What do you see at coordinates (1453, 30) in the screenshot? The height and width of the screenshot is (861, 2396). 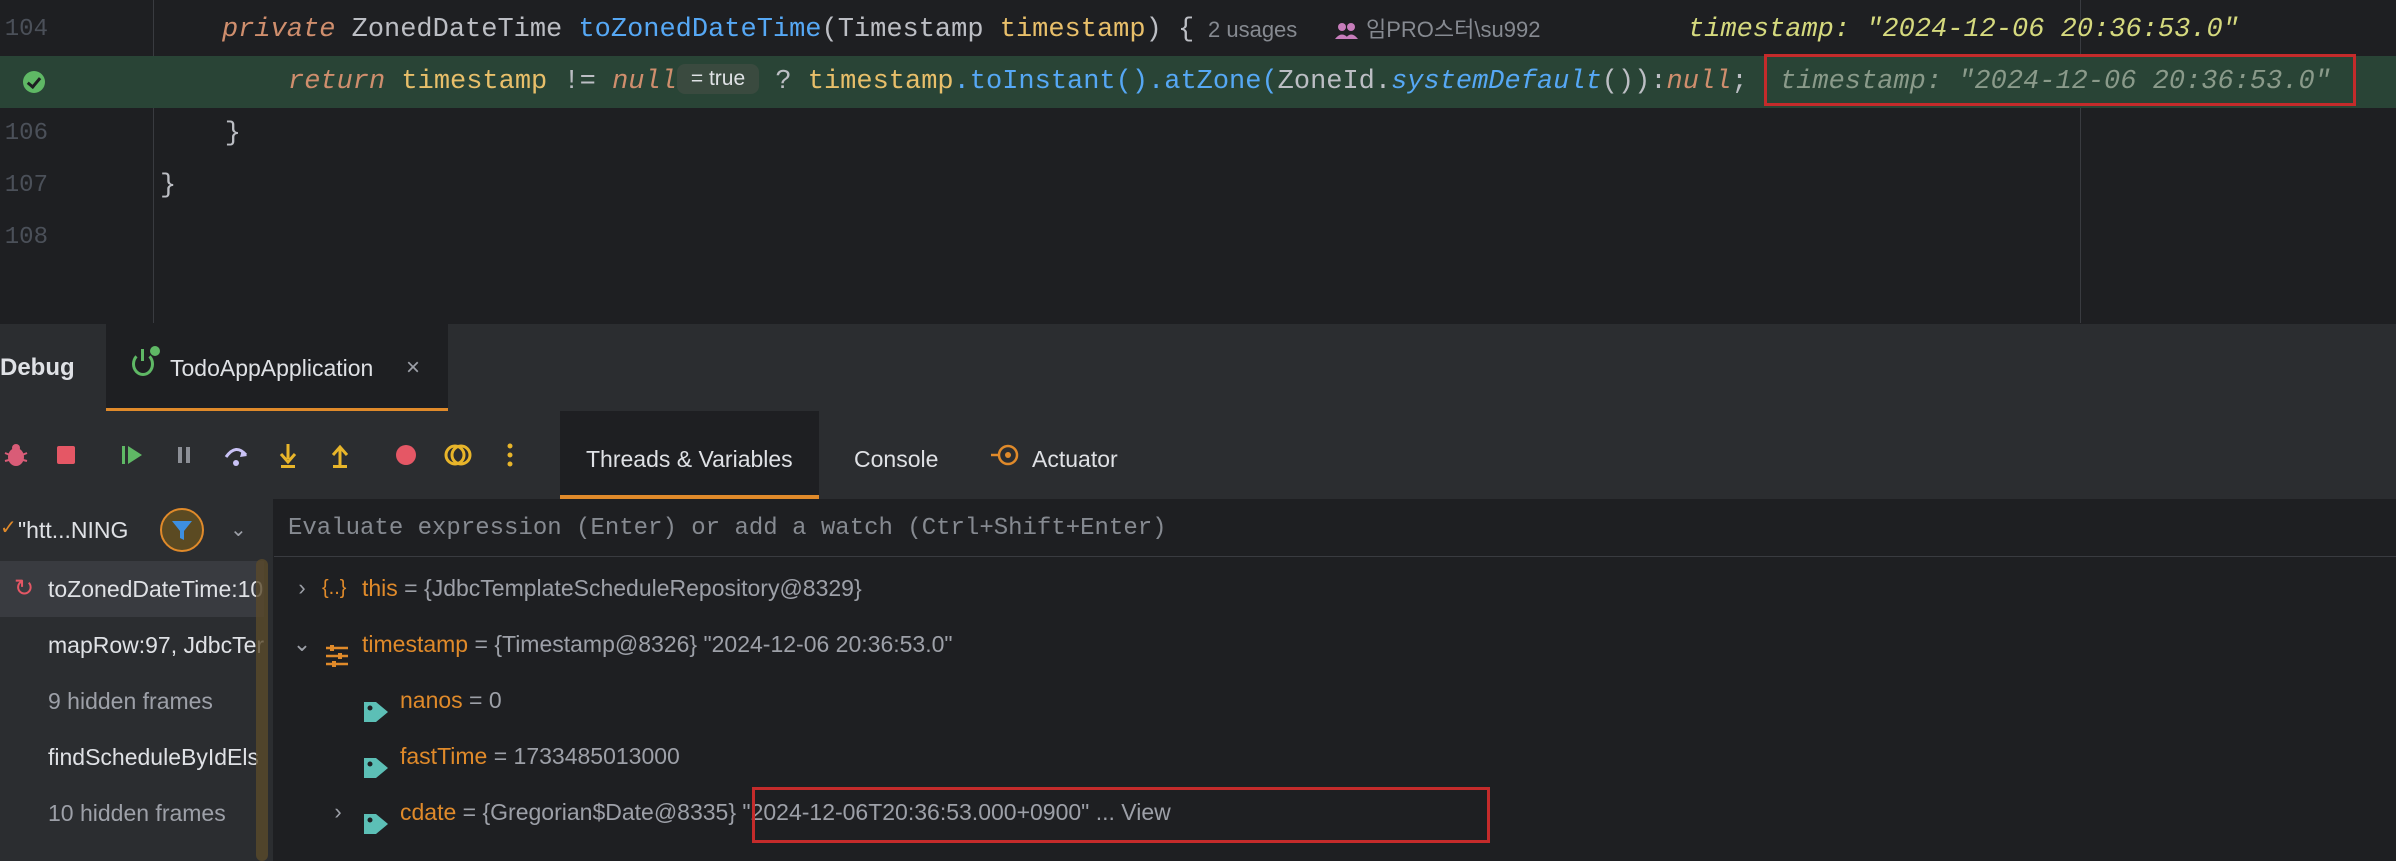 I see `author-hint: 임PRO스터\su992` at bounding box center [1453, 30].